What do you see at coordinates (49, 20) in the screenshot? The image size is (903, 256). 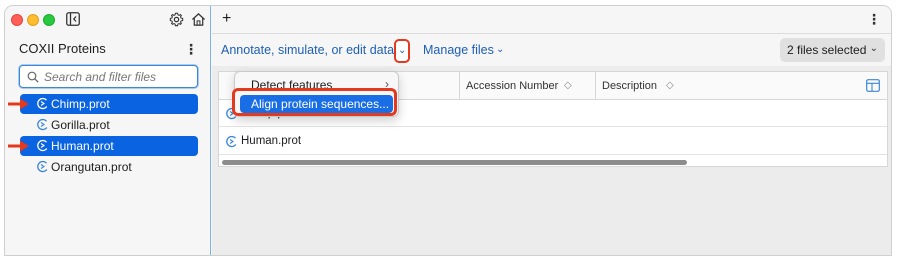 I see `zoom-window-button` at bounding box center [49, 20].